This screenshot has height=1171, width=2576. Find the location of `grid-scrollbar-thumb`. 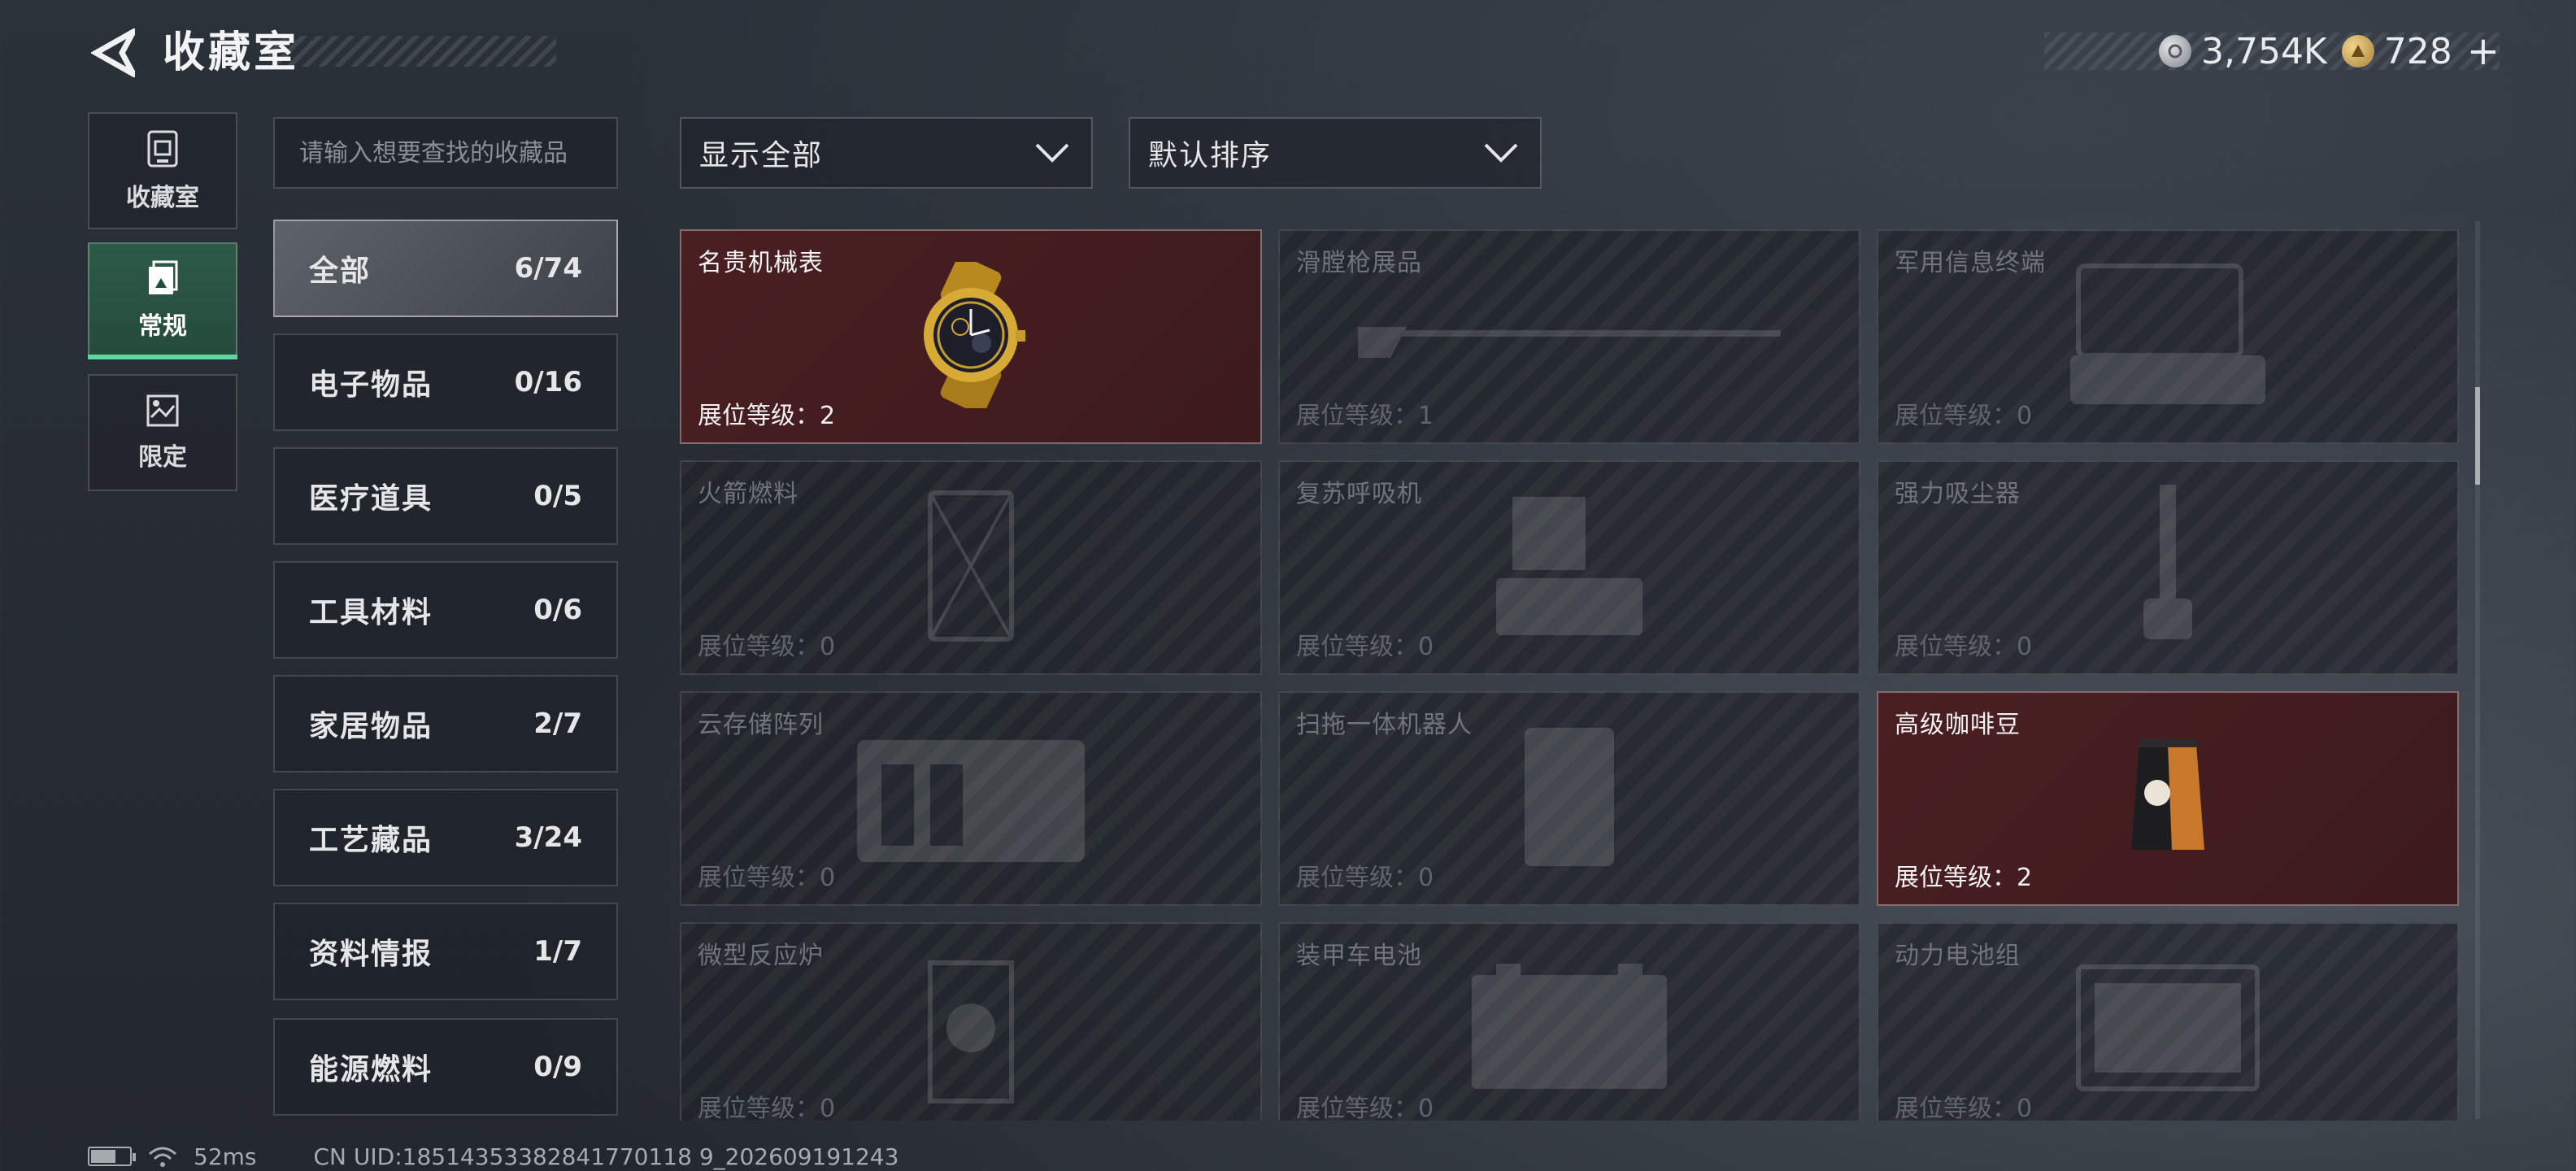

grid-scrollbar-thumb is located at coordinates (2478, 436).